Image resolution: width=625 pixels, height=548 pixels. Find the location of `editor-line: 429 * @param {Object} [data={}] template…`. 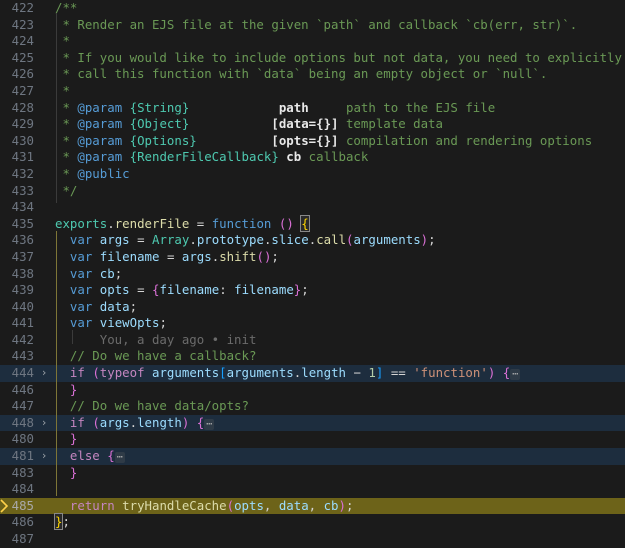

editor-line: 429 * @param {Object} [data={}] template… is located at coordinates (312, 124).